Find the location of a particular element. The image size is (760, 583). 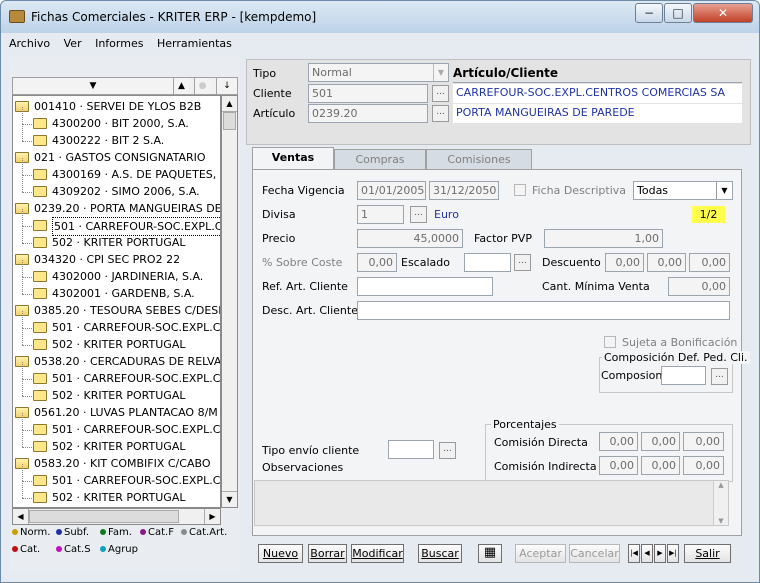

table-view-icon: ▦ is located at coordinates (490, 553).